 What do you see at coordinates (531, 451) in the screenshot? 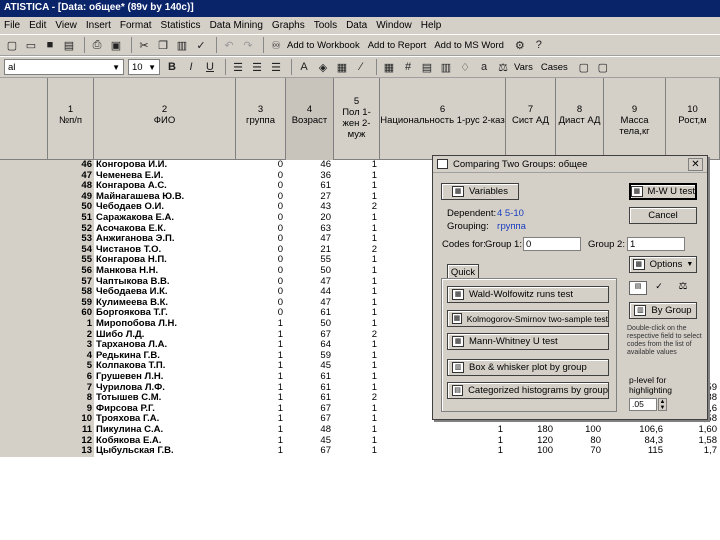
I see `systolic-cell: 100` at bounding box center [531, 451].